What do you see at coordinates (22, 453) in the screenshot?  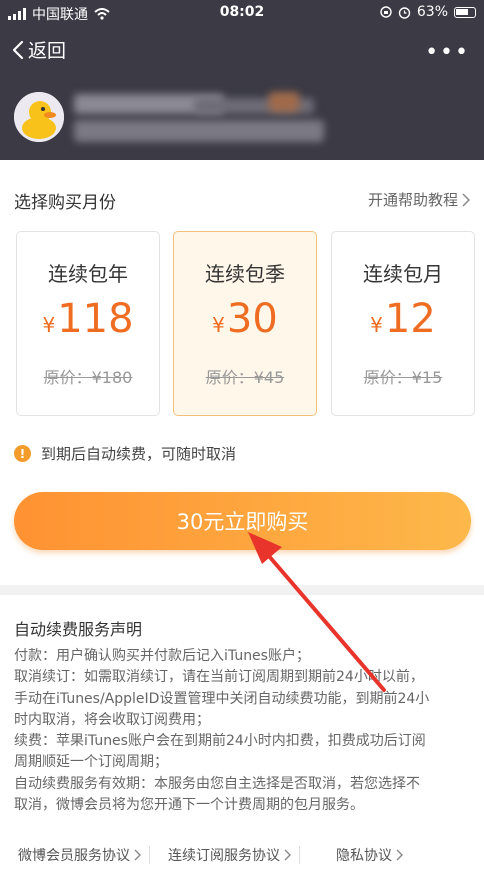 I see `info-icon: !` at bounding box center [22, 453].